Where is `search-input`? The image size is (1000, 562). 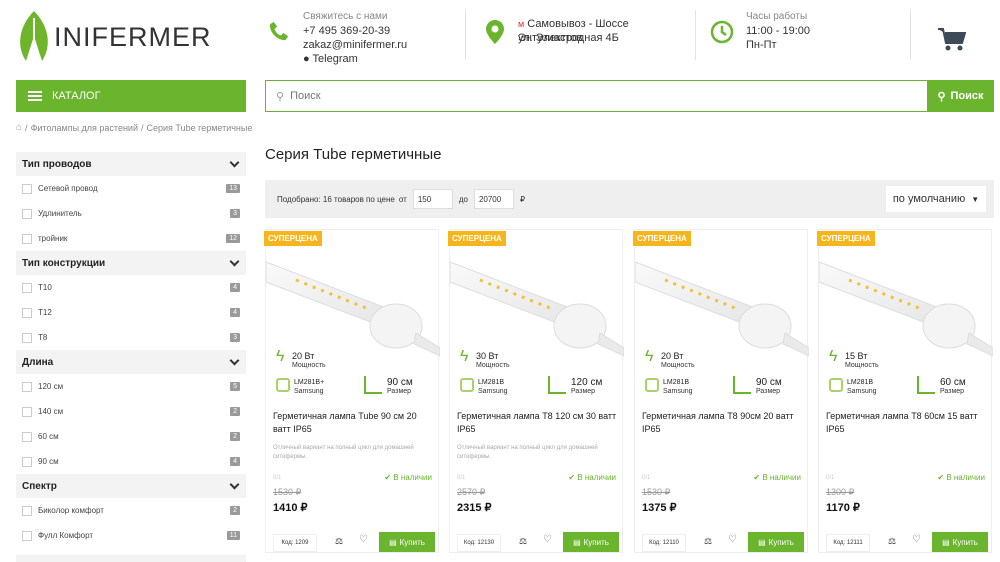
search-input is located at coordinates (590, 96).